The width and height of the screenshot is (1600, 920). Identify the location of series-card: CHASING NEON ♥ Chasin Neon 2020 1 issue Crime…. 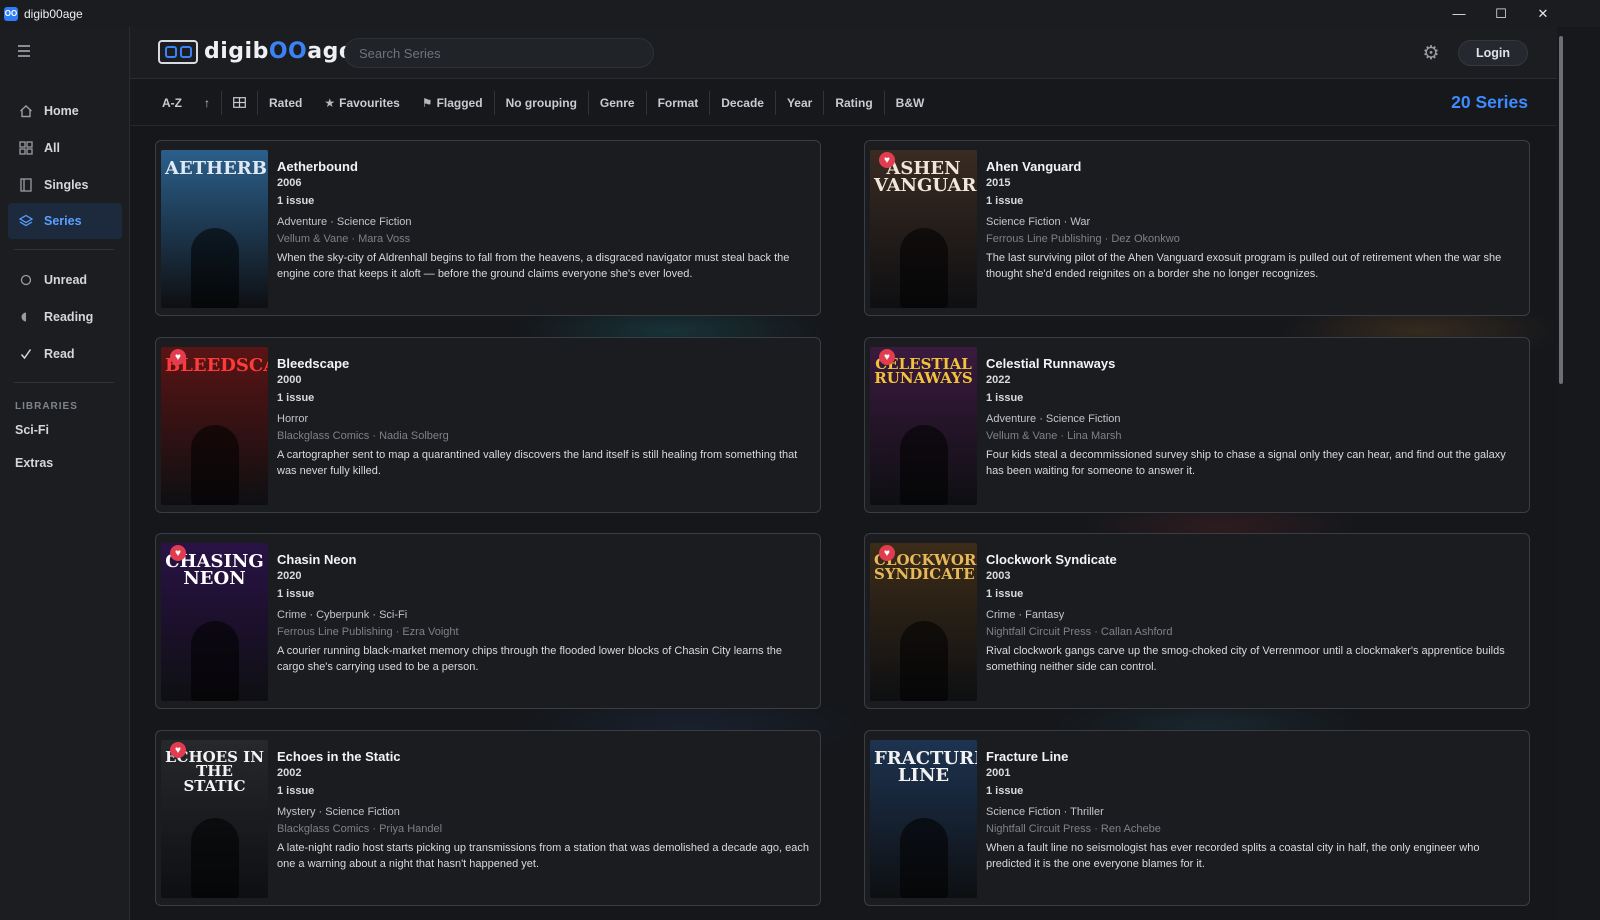
(488, 621).